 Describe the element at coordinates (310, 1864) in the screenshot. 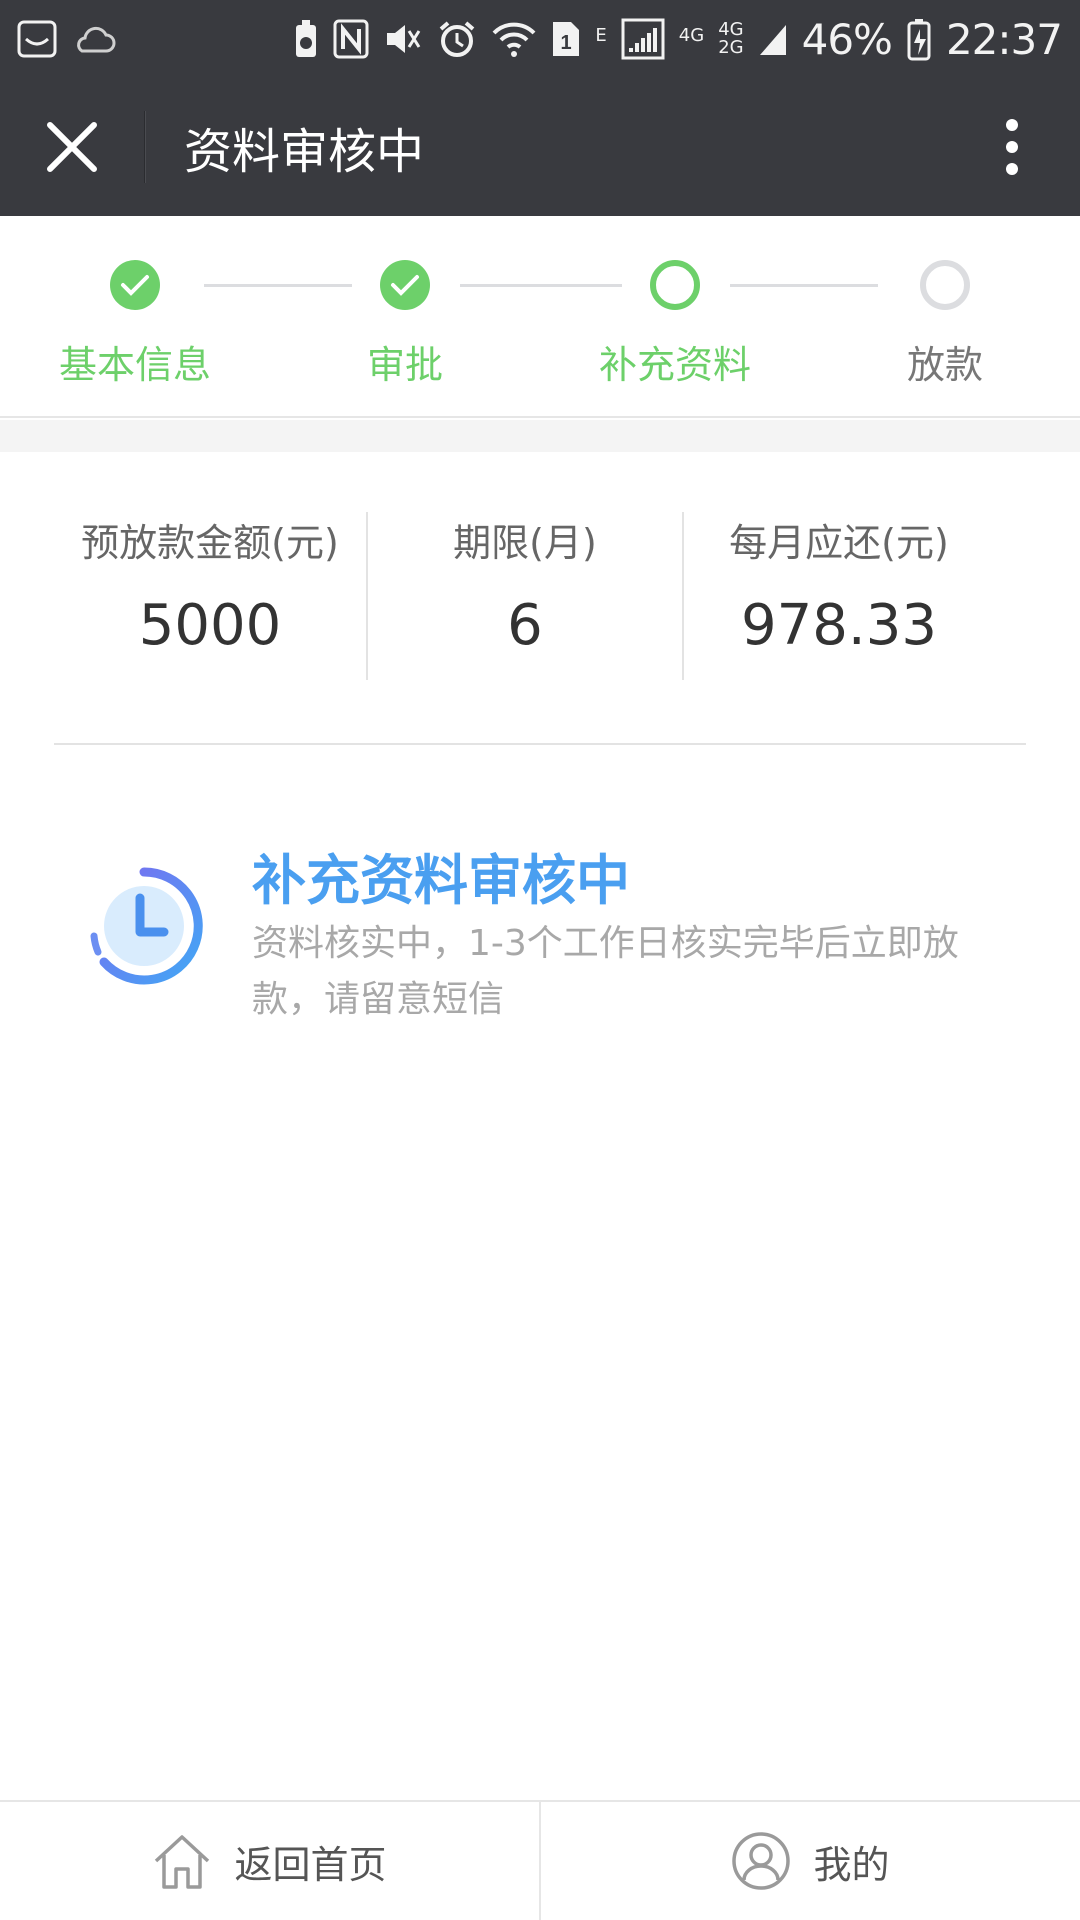

I see `home-nav-label: 返回首页` at that location.